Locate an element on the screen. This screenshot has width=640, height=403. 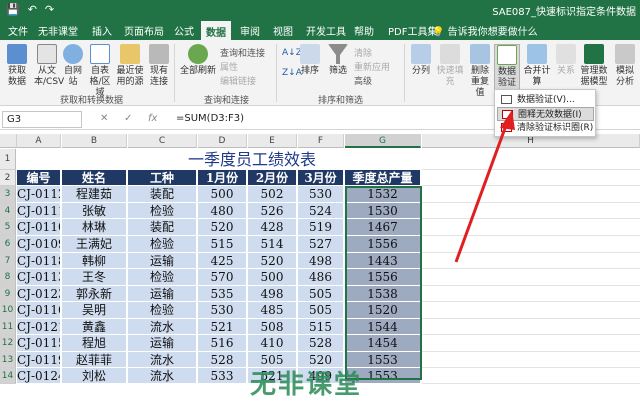
row-header-5: 5 is located at coordinates (8, 227).